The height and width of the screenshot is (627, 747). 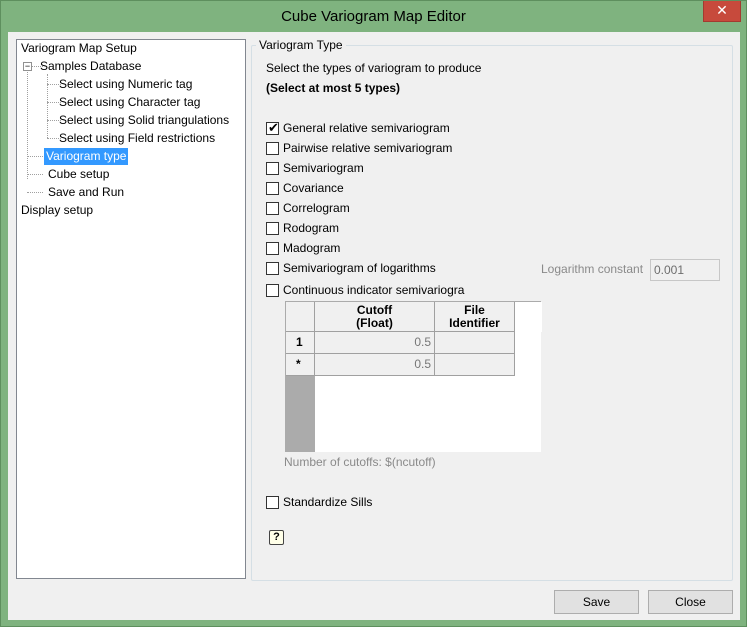 What do you see at coordinates (722, 11) in the screenshot?
I see `window-close-button: ✕` at bounding box center [722, 11].